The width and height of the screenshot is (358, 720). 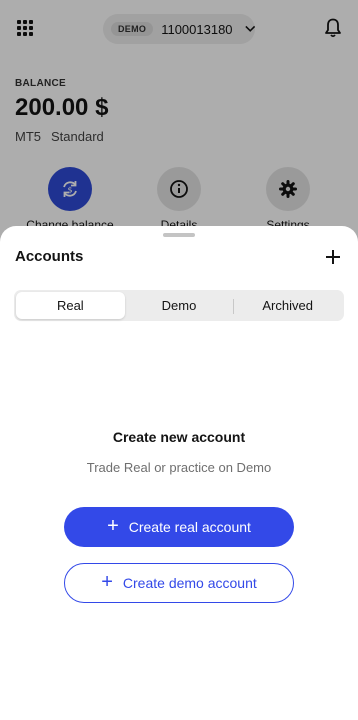 What do you see at coordinates (287, 305) in the screenshot?
I see `tab-archived: Archived` at bounding box center [287, 305].